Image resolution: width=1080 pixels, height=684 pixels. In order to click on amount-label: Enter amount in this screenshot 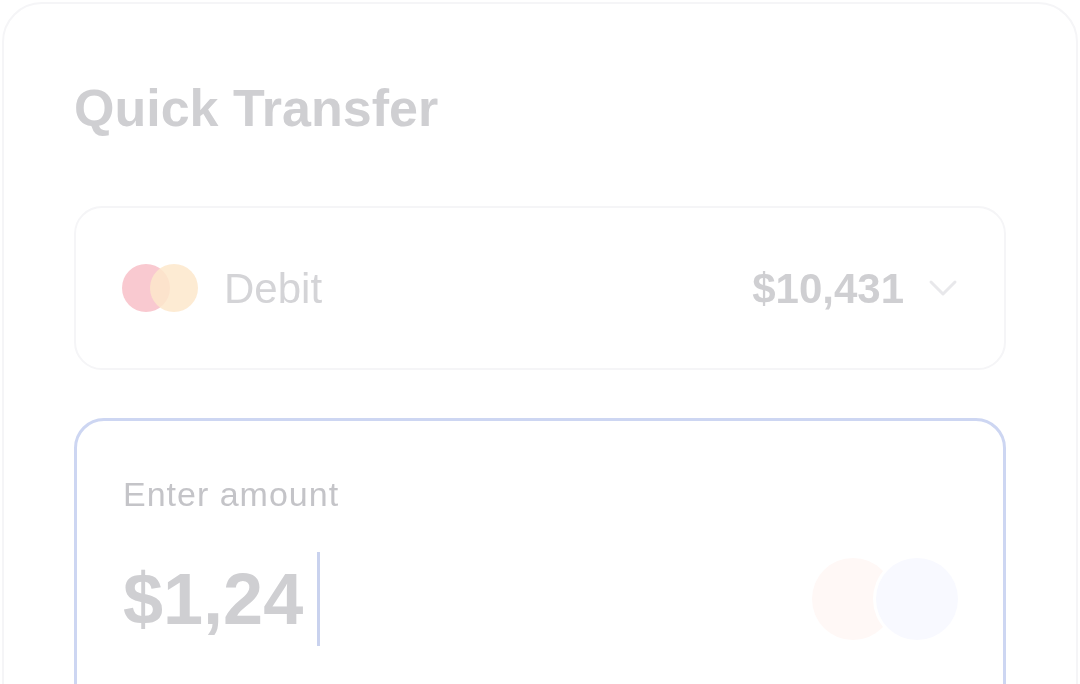, I will do `click(231, 494)`.